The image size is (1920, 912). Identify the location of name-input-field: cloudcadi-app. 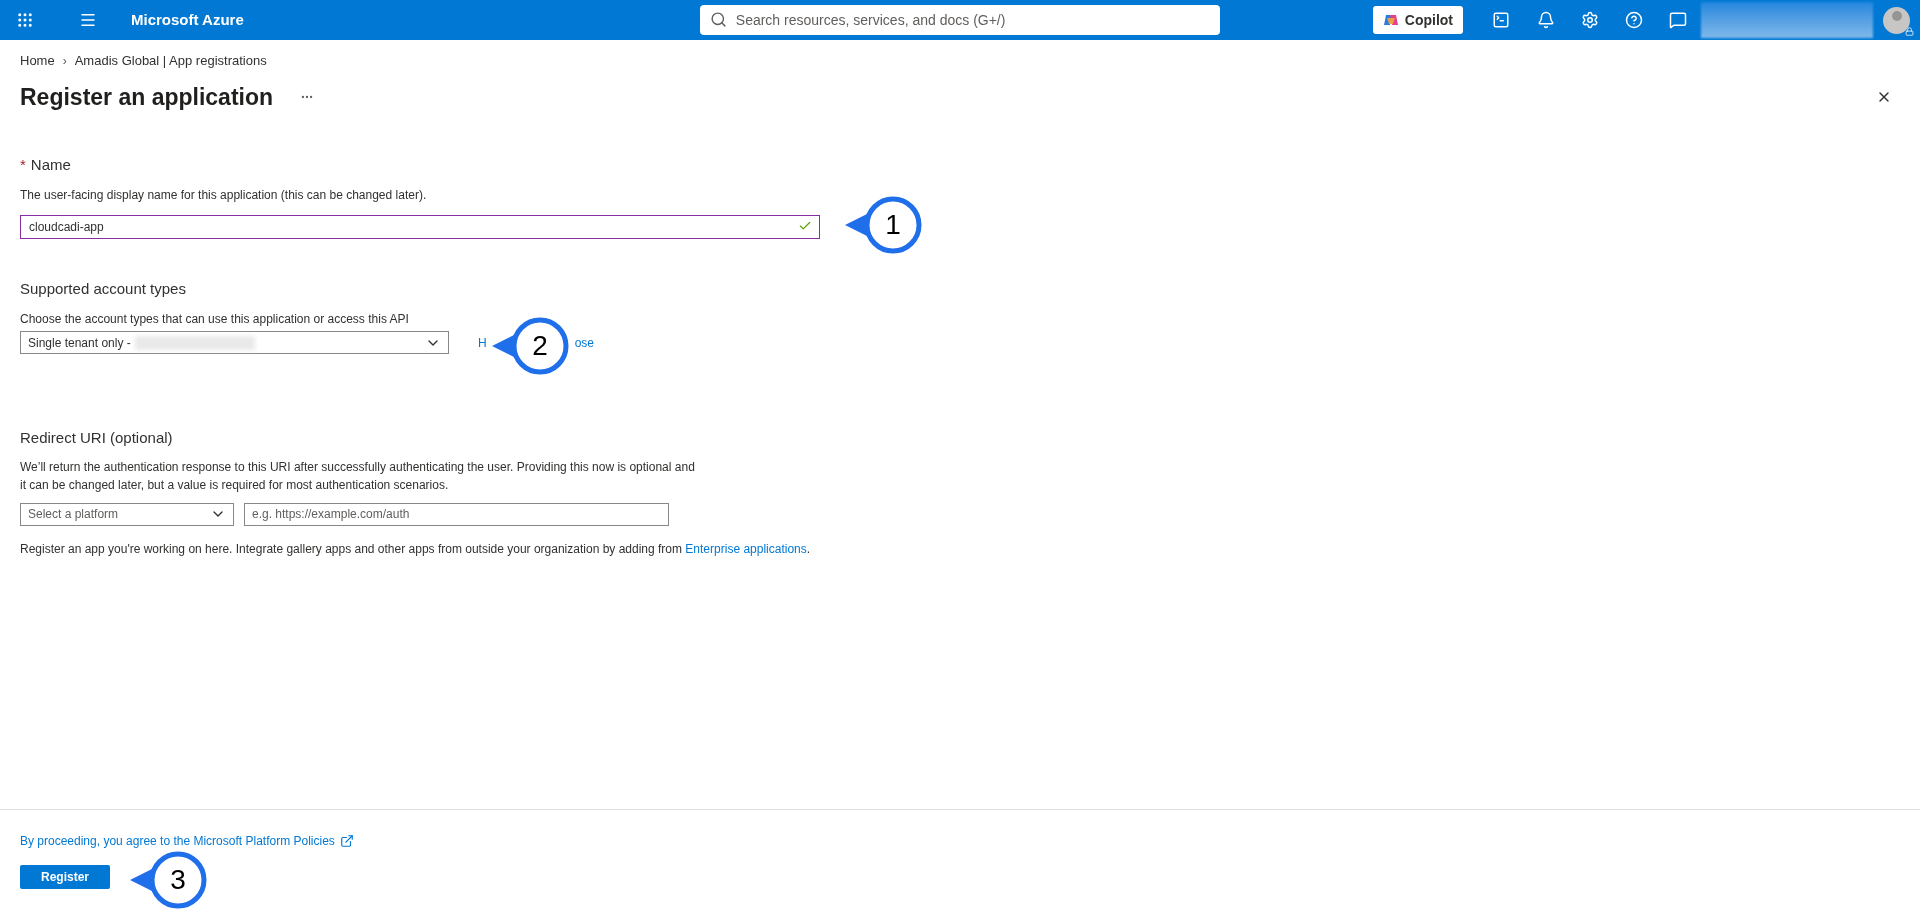
(420, 226).